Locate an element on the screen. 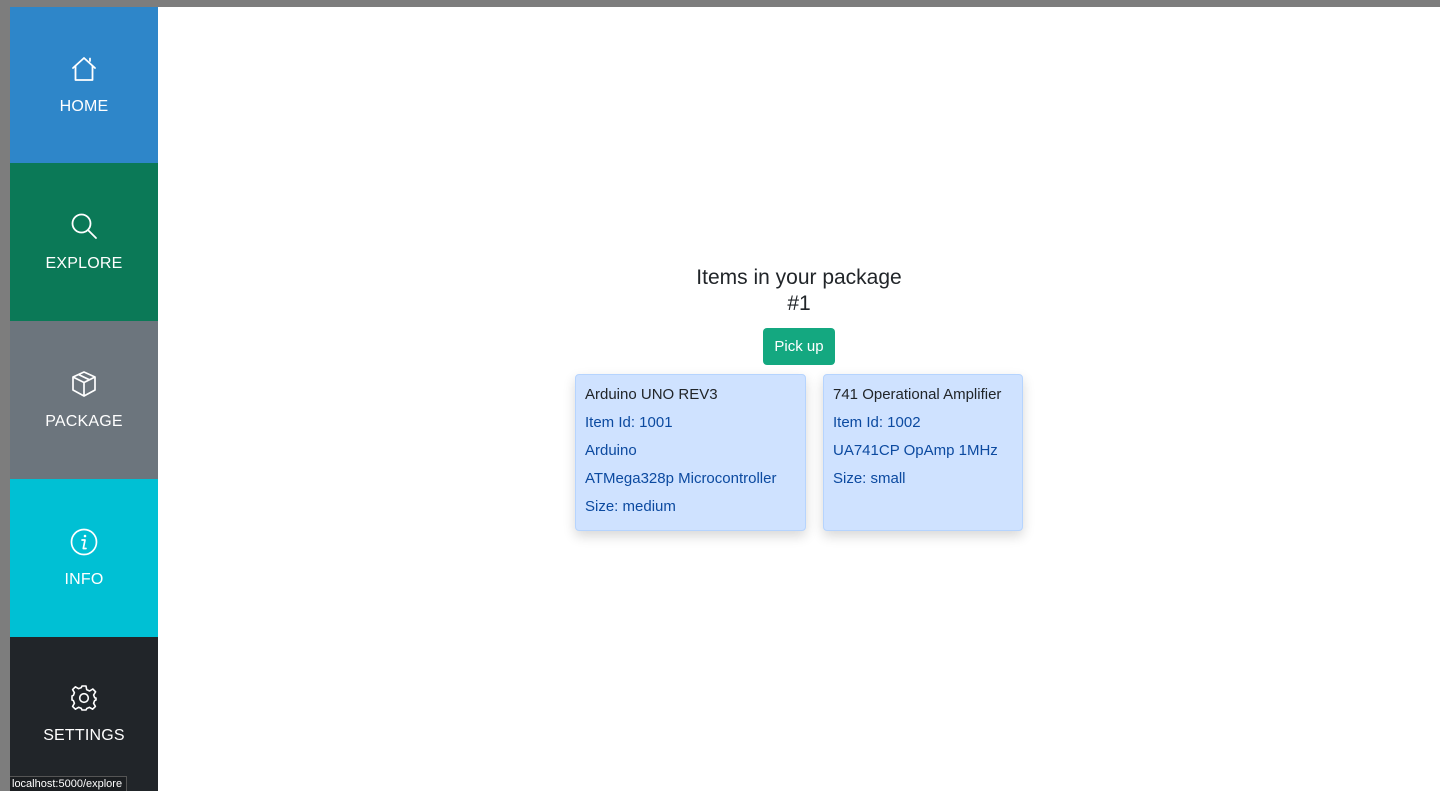 This screenshot has height=792, width=1440. sidebar-item-label: SETTINGS is located at coordinates (84, 736).